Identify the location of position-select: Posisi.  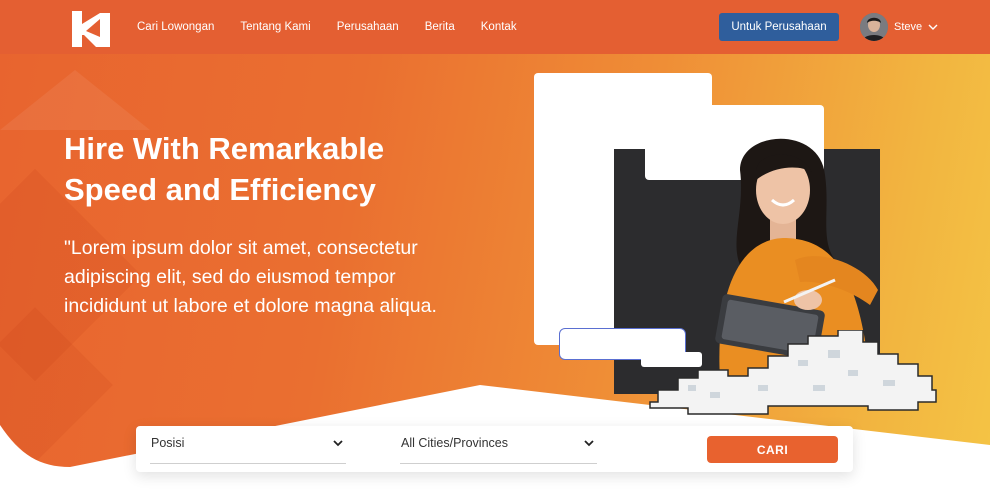
(248, 445).